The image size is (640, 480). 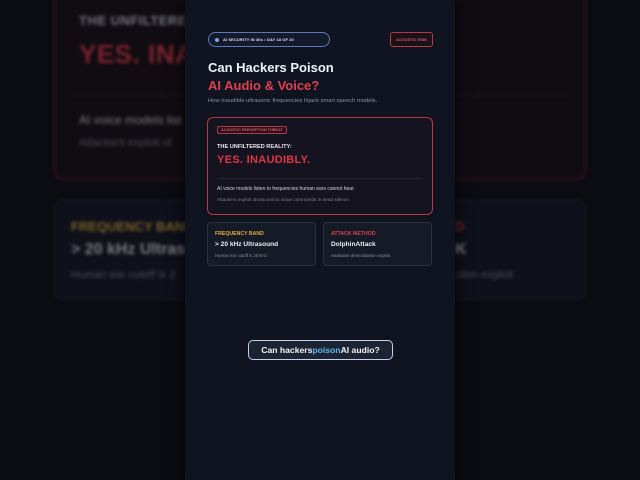 I want to click on threat-tag-label: ACOUSTIC PERCEPTION THREAT, so click(x=252, y=130).